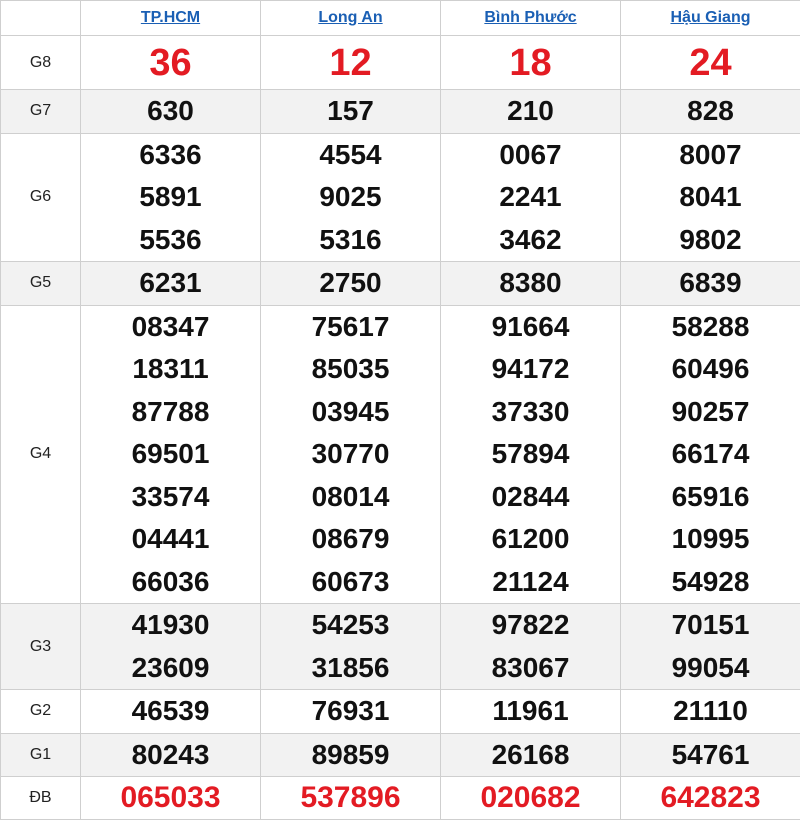 This screenshot has height=823, width=800. What do you see at coordinates (350, 282) in the screenshot?
I see `result-number: 2750` at bounding box center [350, 282].